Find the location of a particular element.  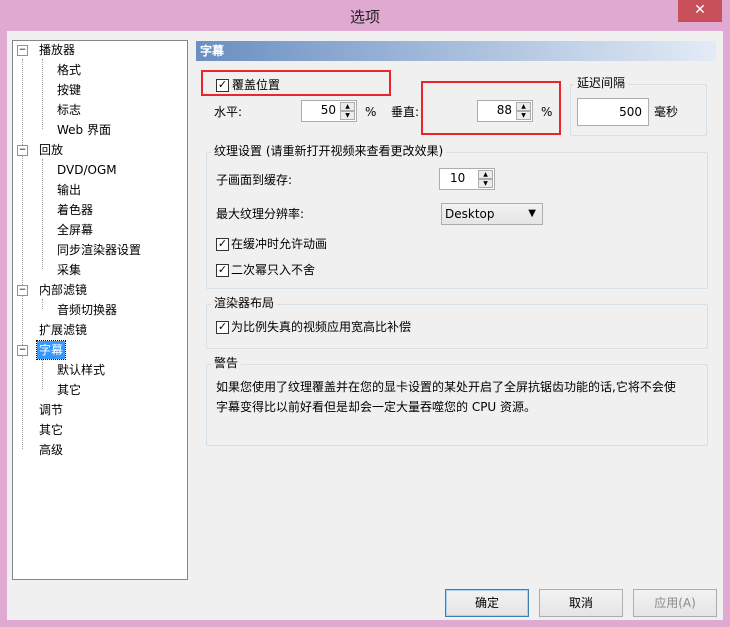

power-of-two-label: 二次幂只入不舍 is located at coordinates (273, 270).